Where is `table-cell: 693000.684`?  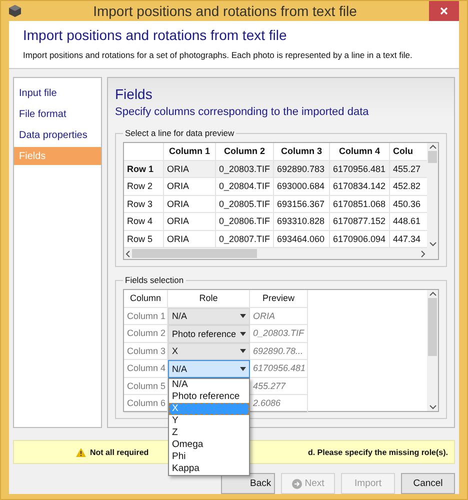 table-cell: 693000.684 is located at coordinates (302, 187).